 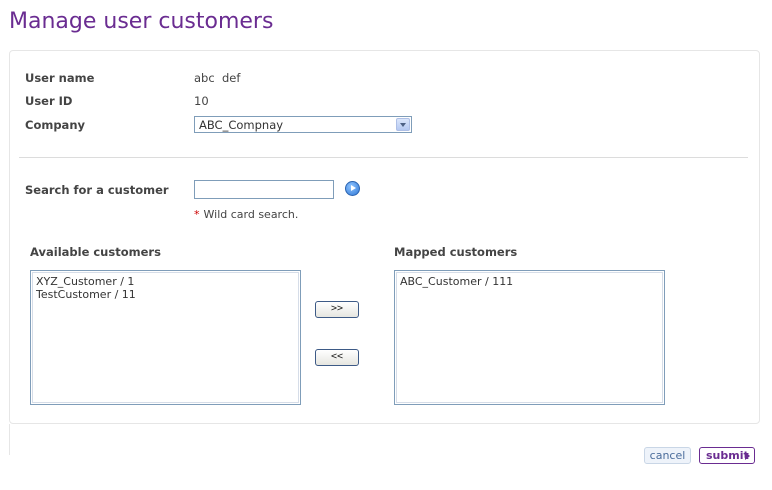 What do you see at coordinates (456, 252) in the screenshot?
I see `mapped-customers-label: Mapped customers` at bounding box center [456, 252].